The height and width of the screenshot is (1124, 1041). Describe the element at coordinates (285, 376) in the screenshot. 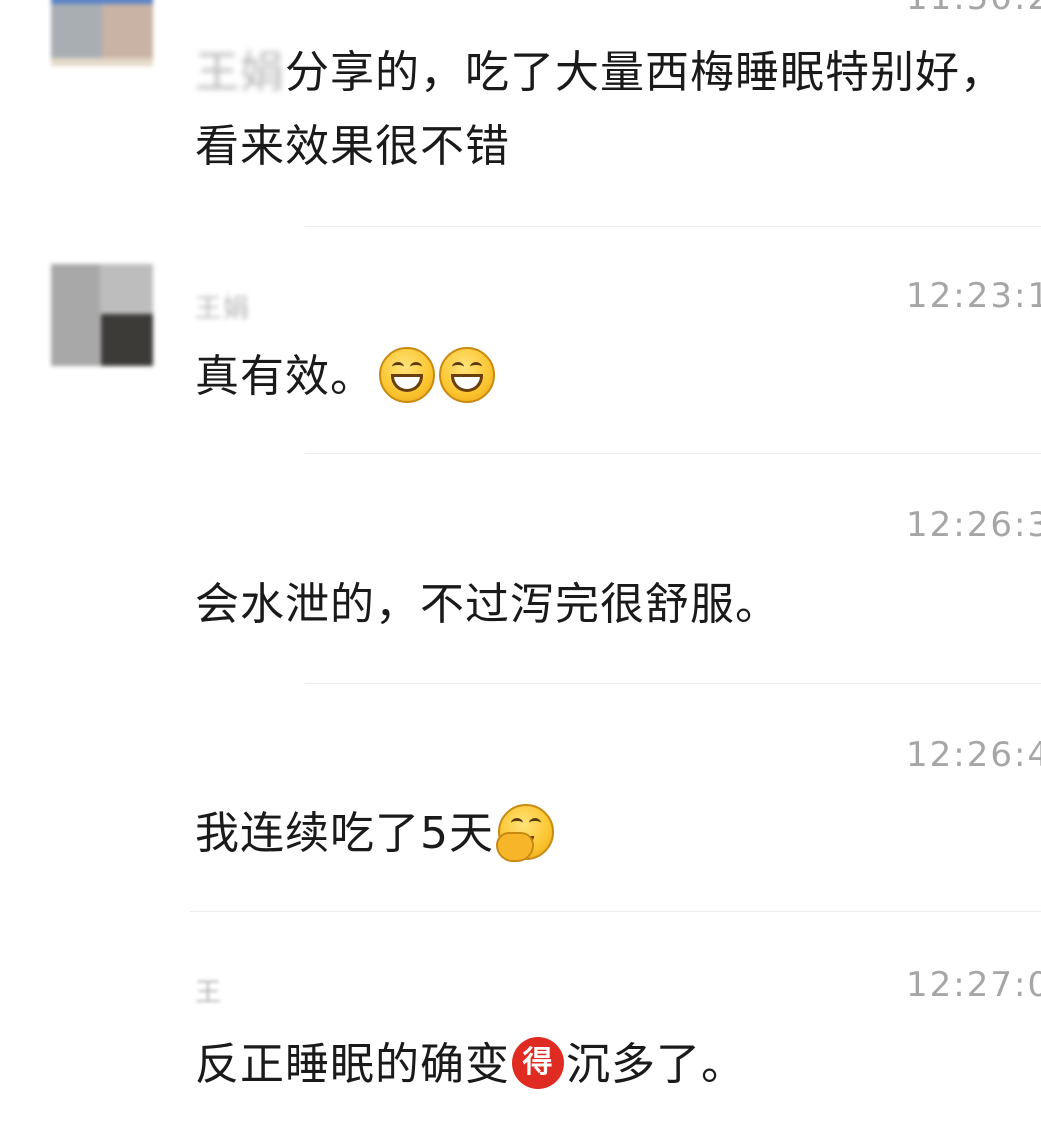

I see `message-text-body: 真有效。` at that location.